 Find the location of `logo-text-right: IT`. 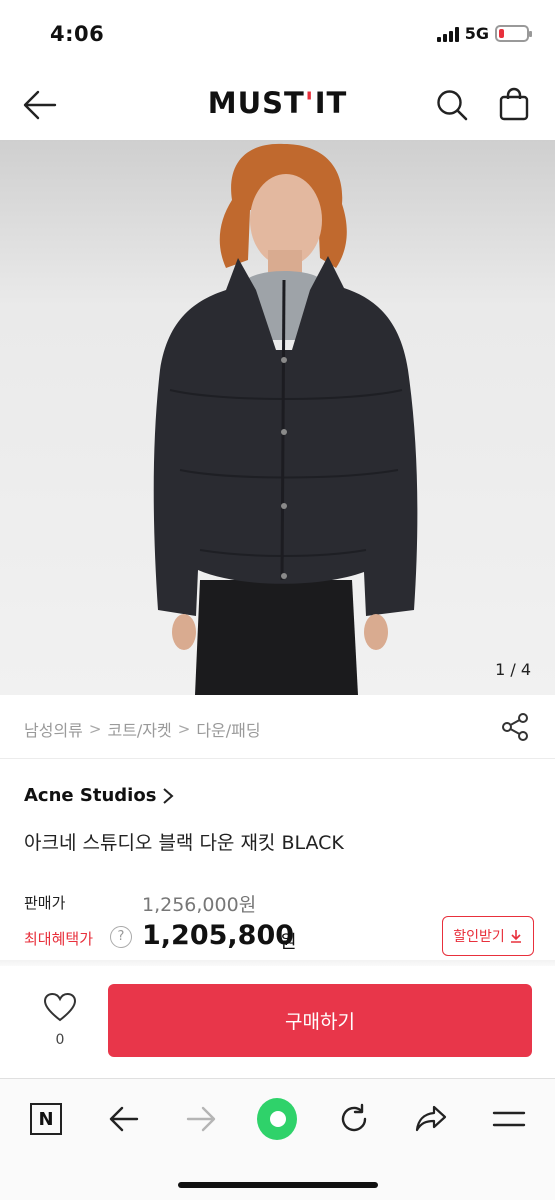

logo-text-right: IT is located at coordinates (331, 103).